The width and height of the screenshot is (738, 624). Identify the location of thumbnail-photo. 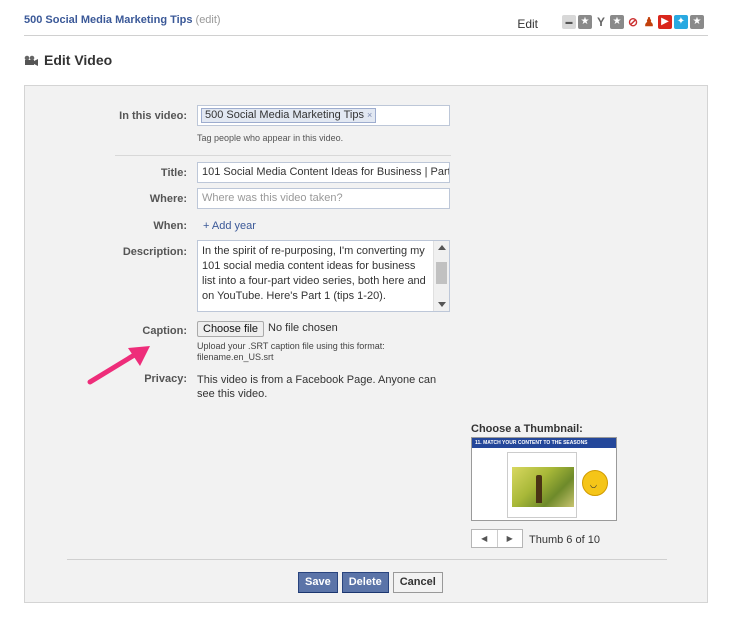
(543, 487).